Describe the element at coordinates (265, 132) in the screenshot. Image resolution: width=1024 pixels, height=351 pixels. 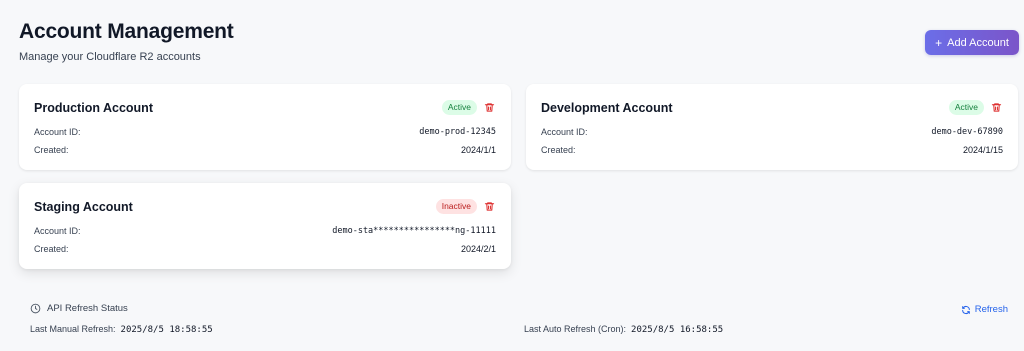
I see `account-id-row: Account ID: demo-prod-12345` at that location.